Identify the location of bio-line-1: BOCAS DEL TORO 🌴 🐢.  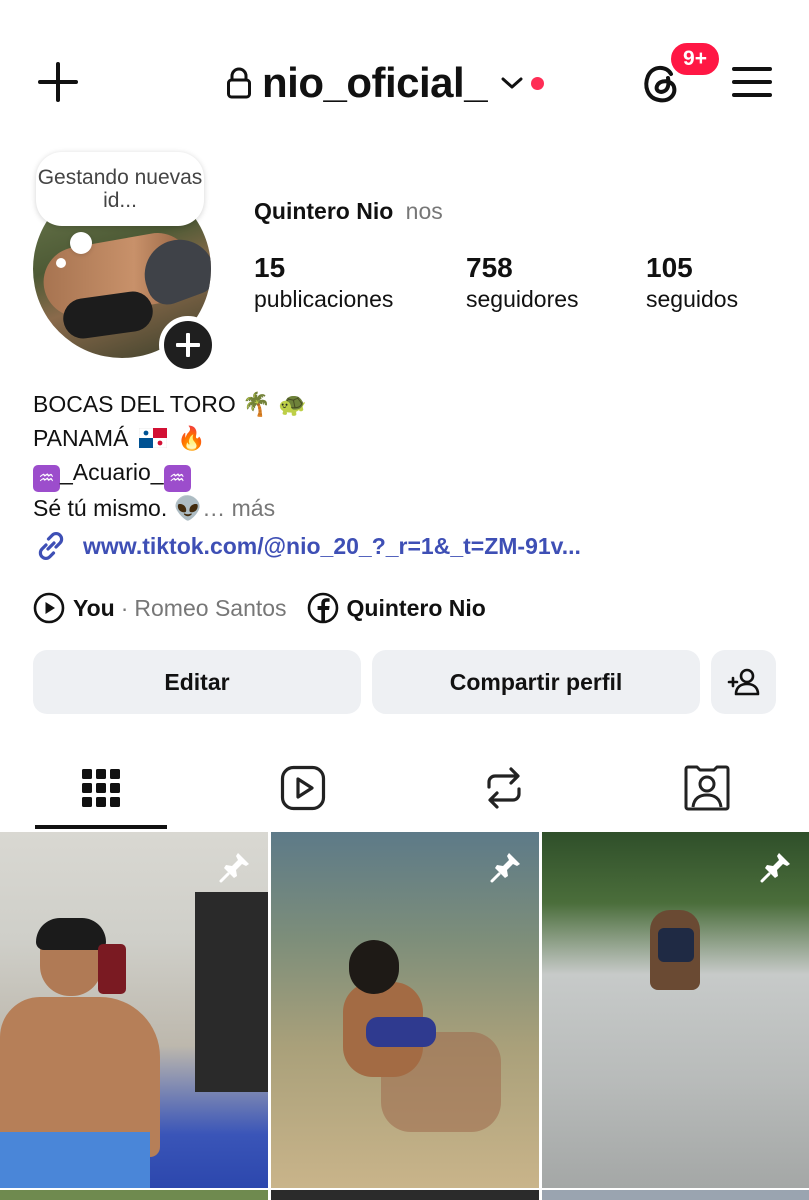
(170, 405).